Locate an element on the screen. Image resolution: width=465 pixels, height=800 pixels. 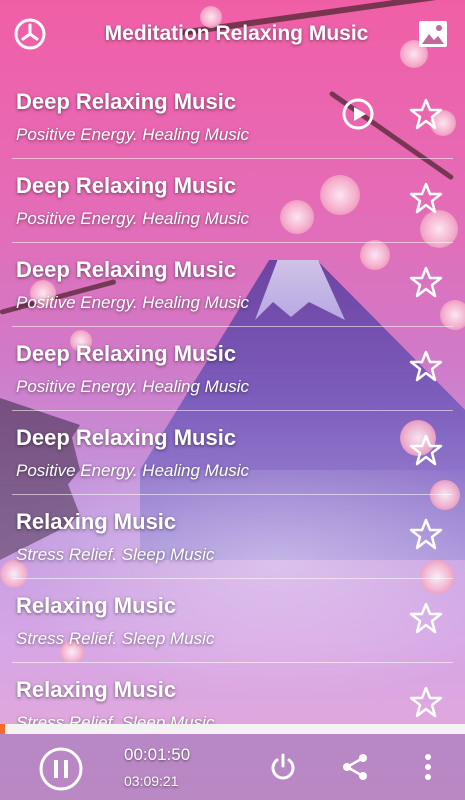
play-icon is located at coordinates (358, 114).